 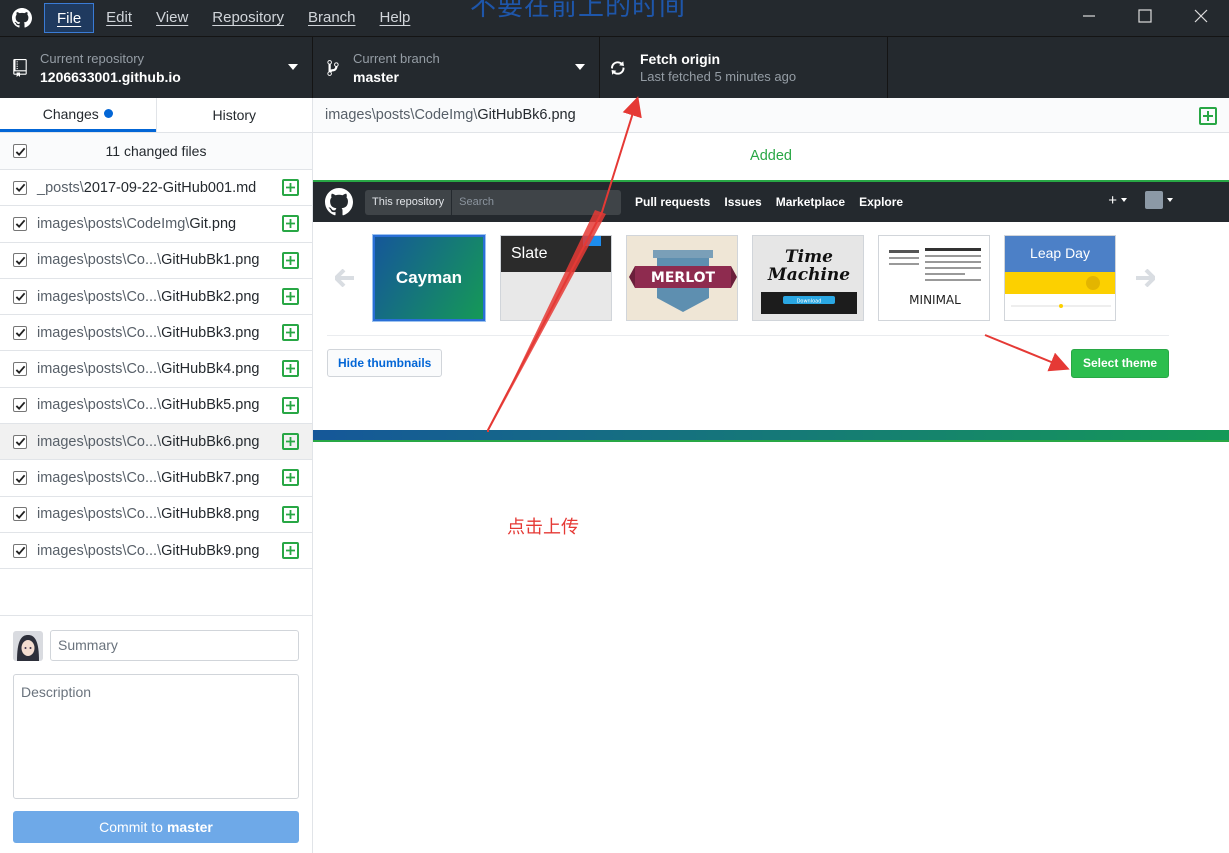 What do you see at coordinates (248, 18) in the screenshot?
I see `menu-repository: Repository` at bounding box center [248, 18].